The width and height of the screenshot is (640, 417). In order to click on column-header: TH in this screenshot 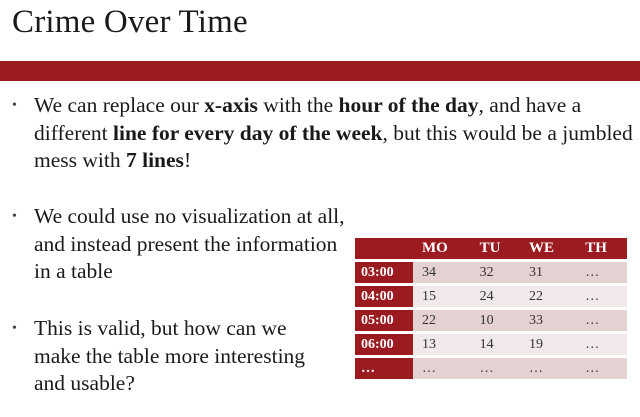, I will do `click(601, 248)`.